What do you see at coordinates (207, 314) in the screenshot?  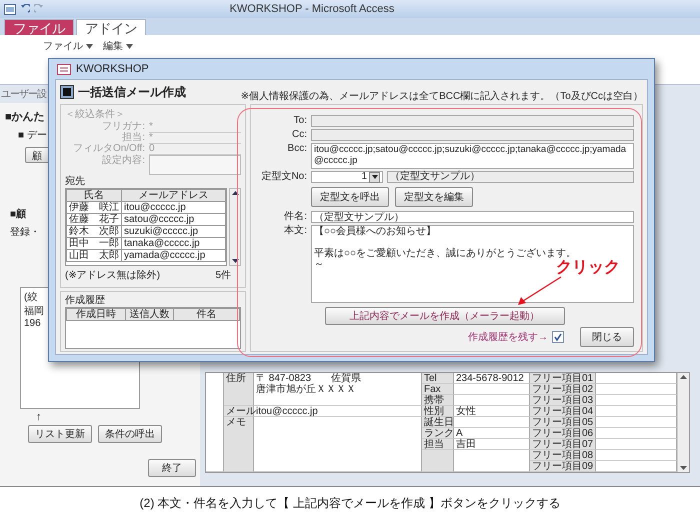 I see `column-header: 件名` at bounding box center [207, 314].